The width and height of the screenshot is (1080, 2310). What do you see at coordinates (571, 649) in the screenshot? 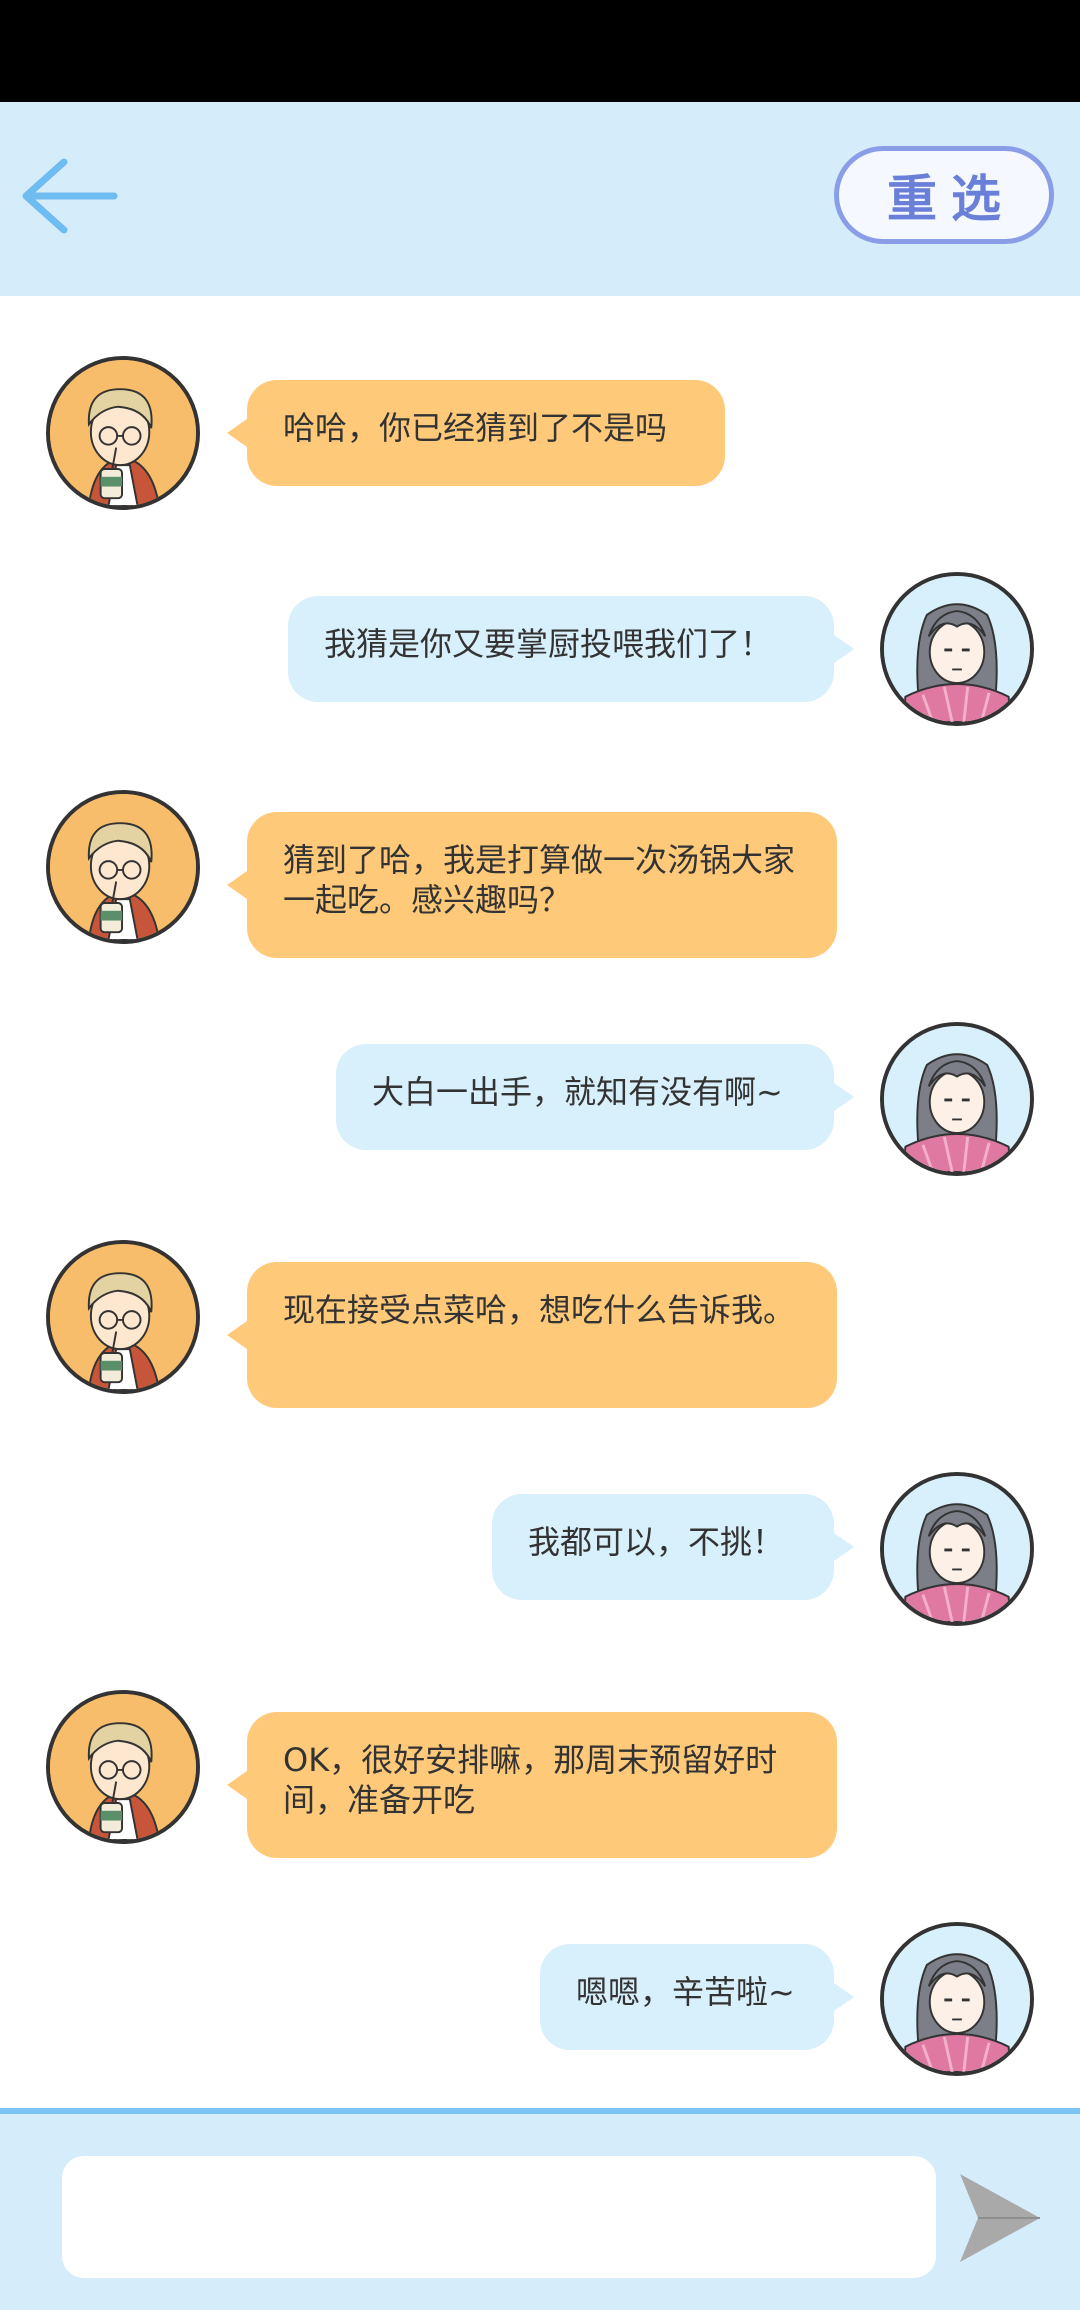
I see `message-bubble: 我猜是你又要掌厨投喂我们了！` at bounding box center [571, 649].